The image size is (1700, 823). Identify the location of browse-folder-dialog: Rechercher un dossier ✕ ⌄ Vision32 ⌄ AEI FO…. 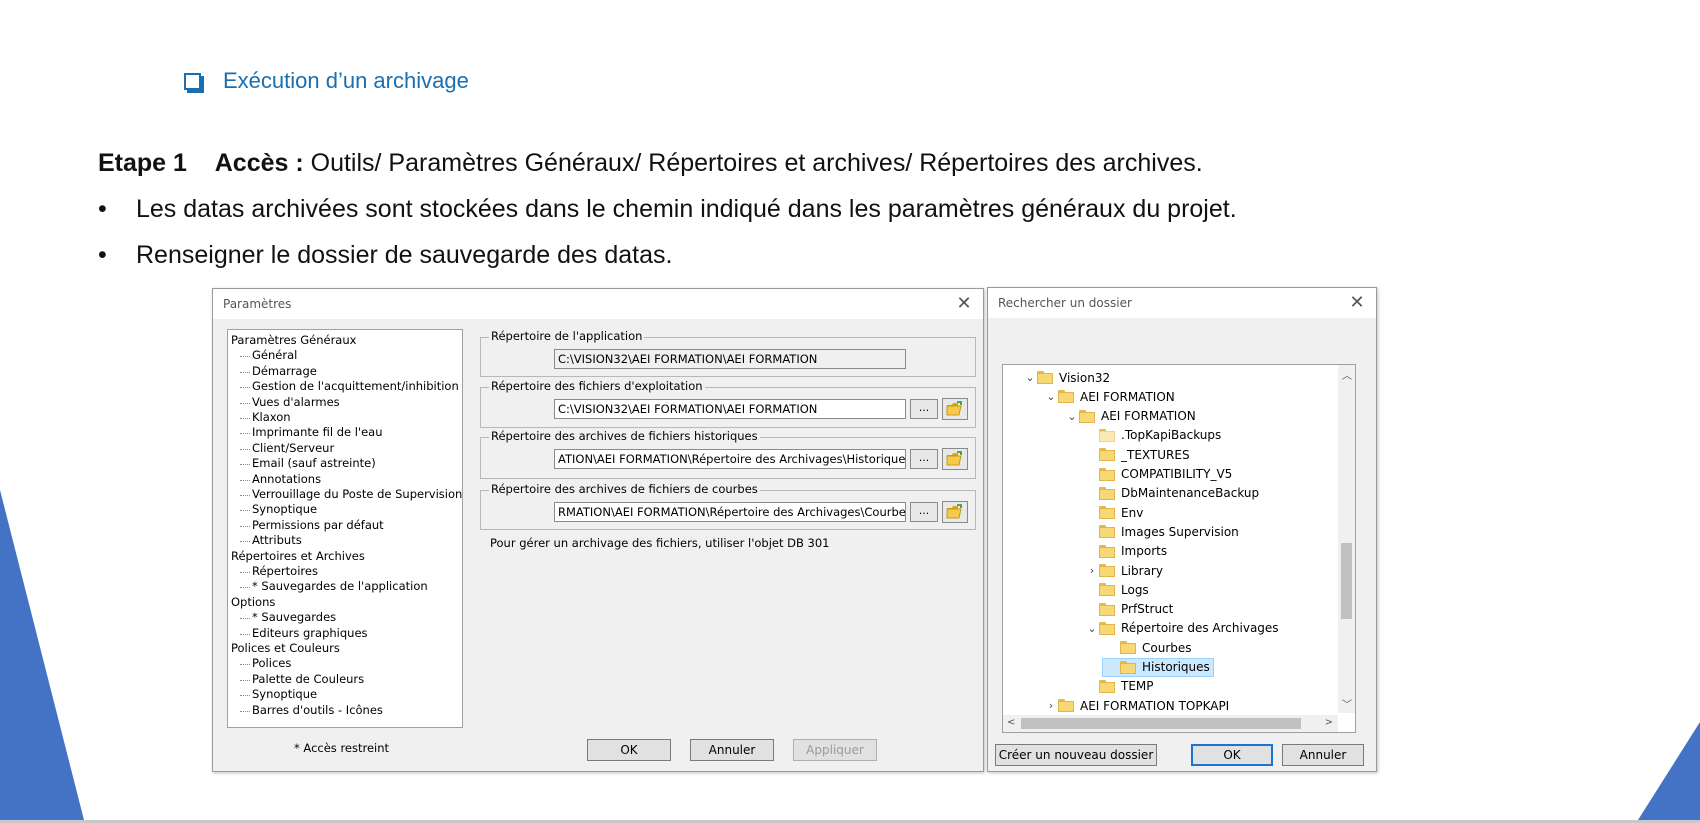
(1182, 529).